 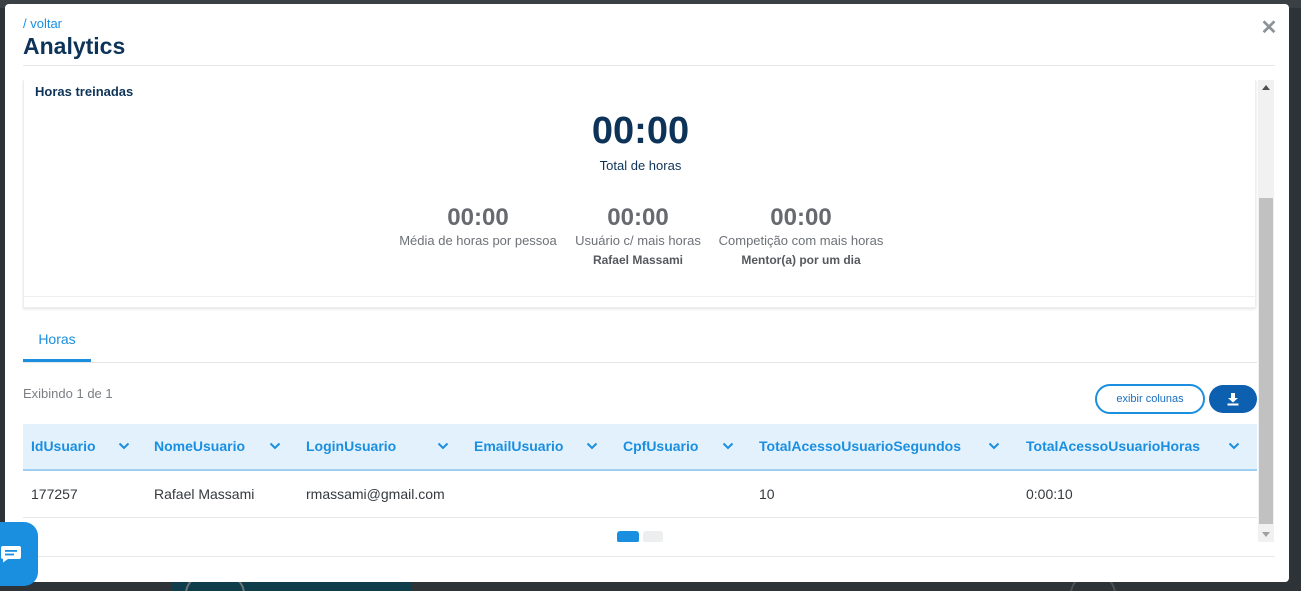 I want to click on chat-icon, so click(x=11, y=554).